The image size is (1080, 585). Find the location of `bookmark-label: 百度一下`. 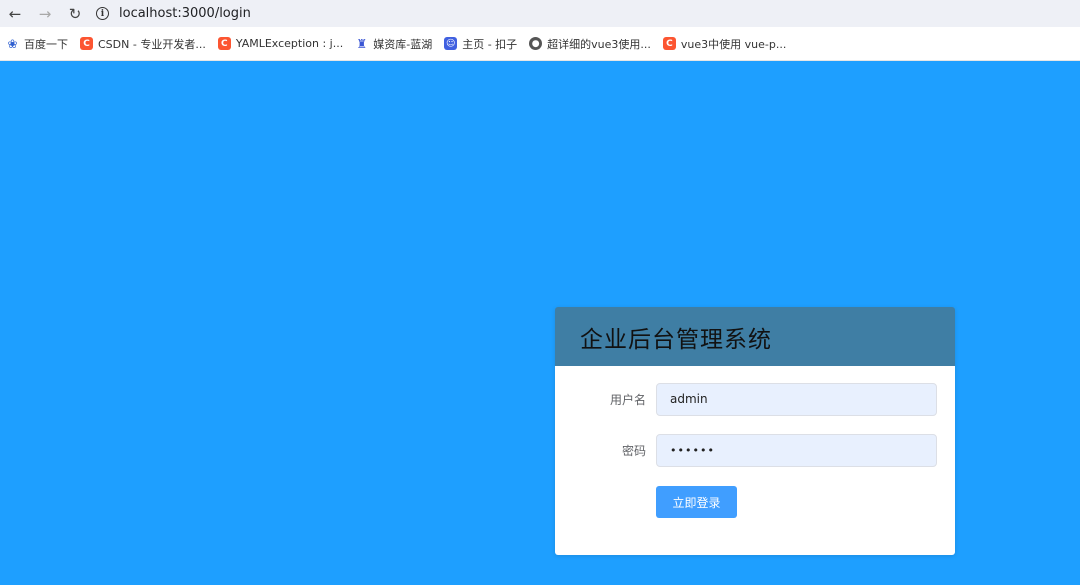

bookmark-label: 百度一下 is located at coordinates (46, 44).